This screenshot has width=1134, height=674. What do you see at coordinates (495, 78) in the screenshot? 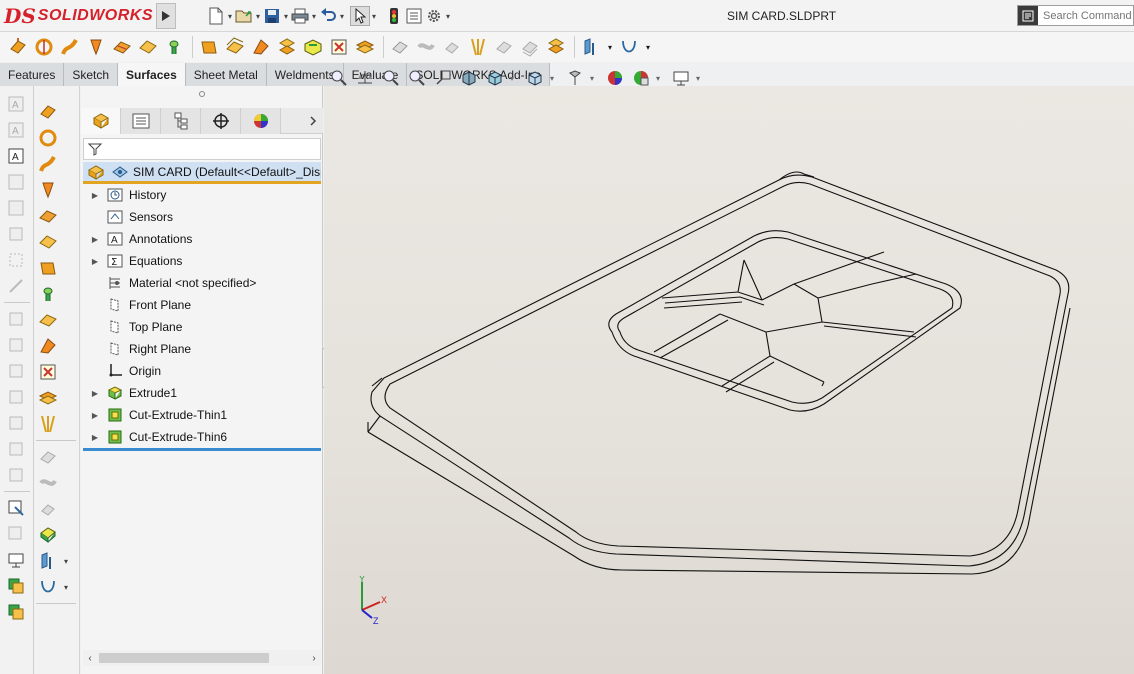
I see `display-style-icon` at bounding box center [495, 78].